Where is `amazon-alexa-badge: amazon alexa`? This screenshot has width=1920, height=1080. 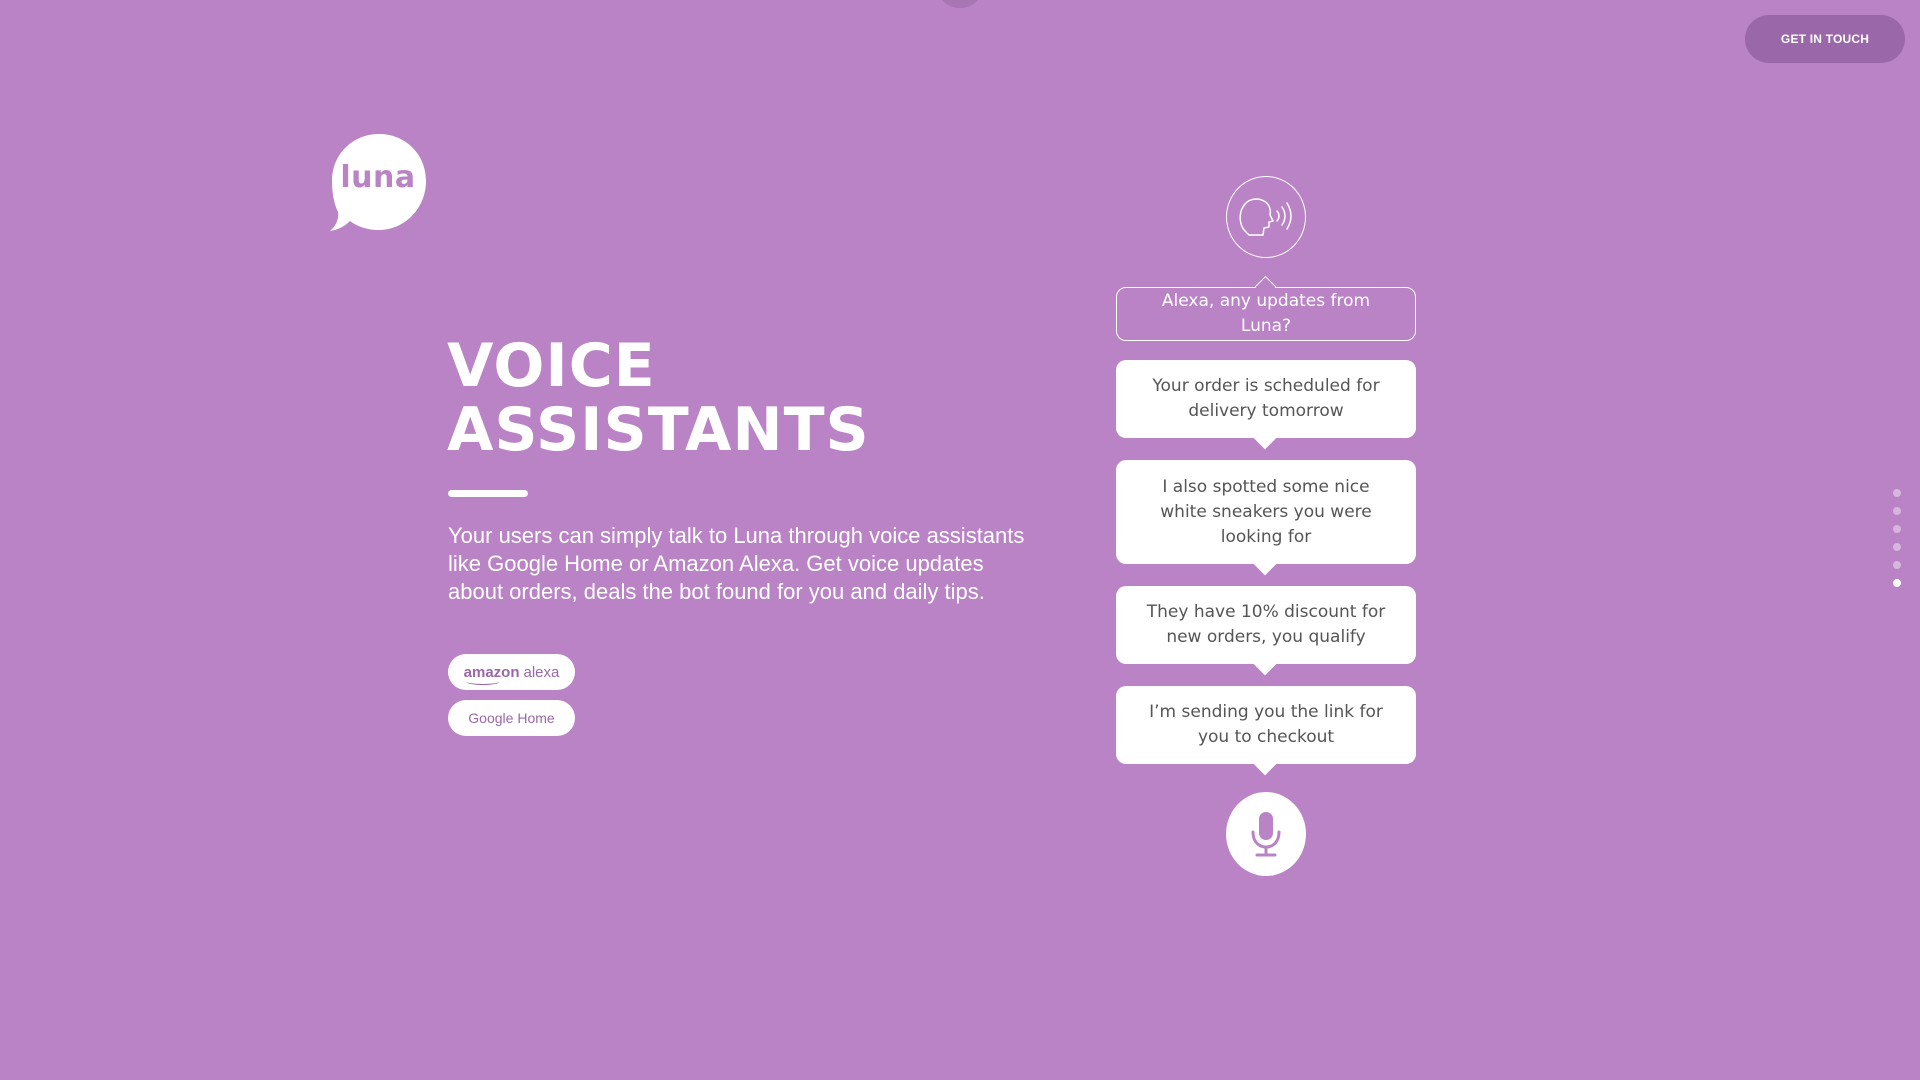
amazon-alexa-badge: amazon alexa is located at coordinates (511, 672).